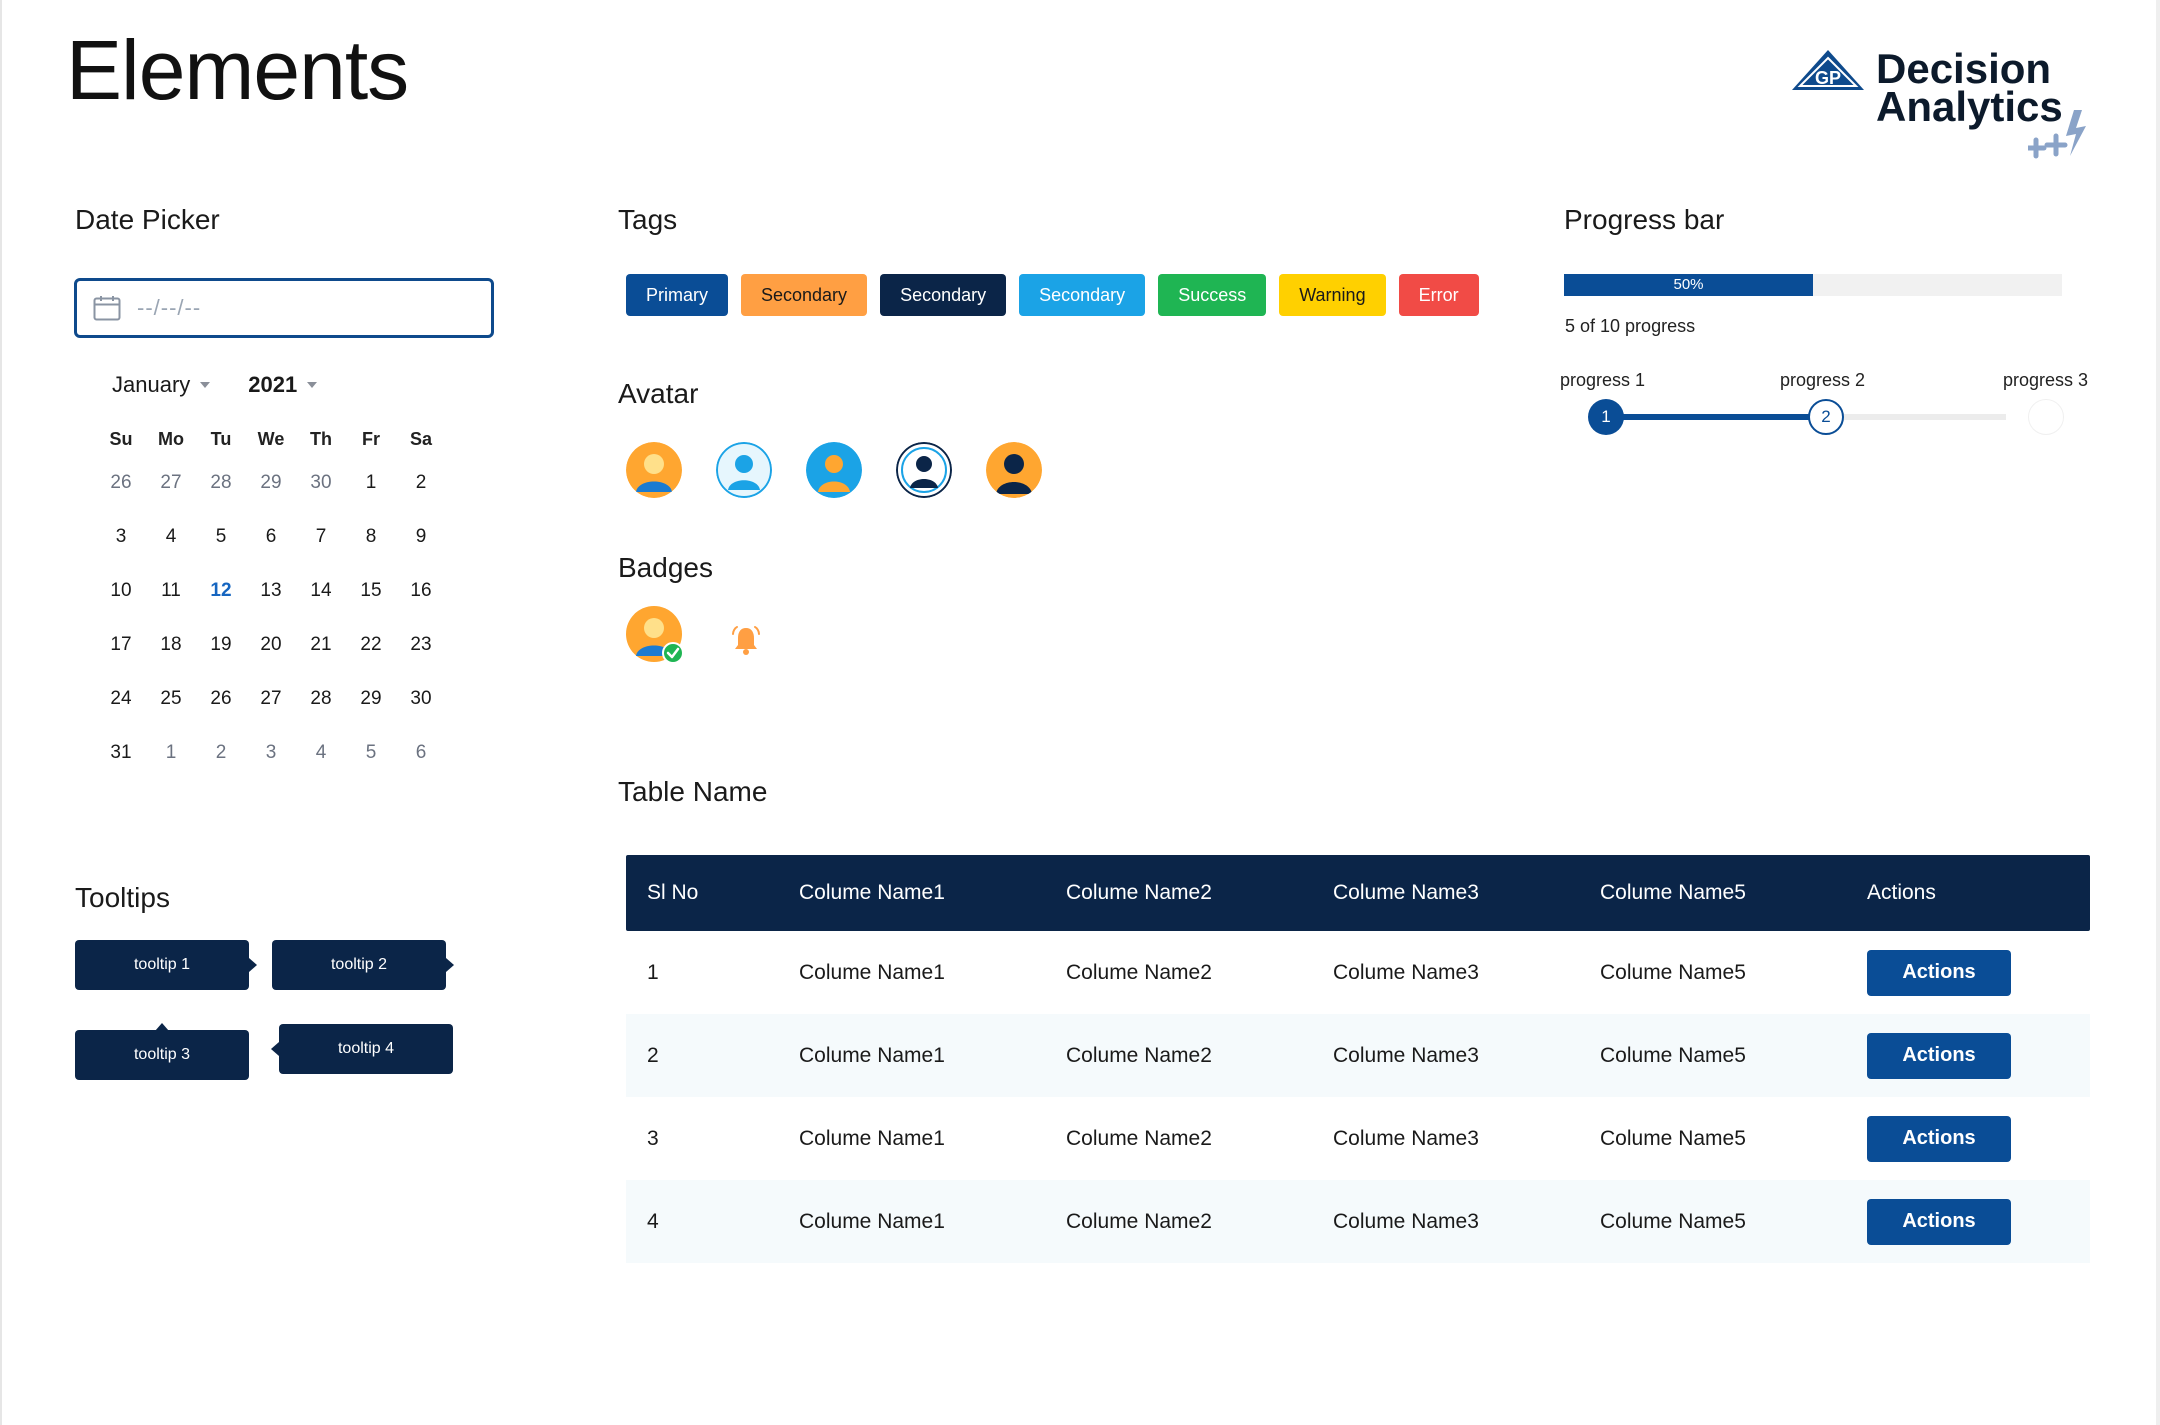  Describe the element at coordinates (1466, 893) in the screenshot. I see `column-header: Colume Name3` at that location.